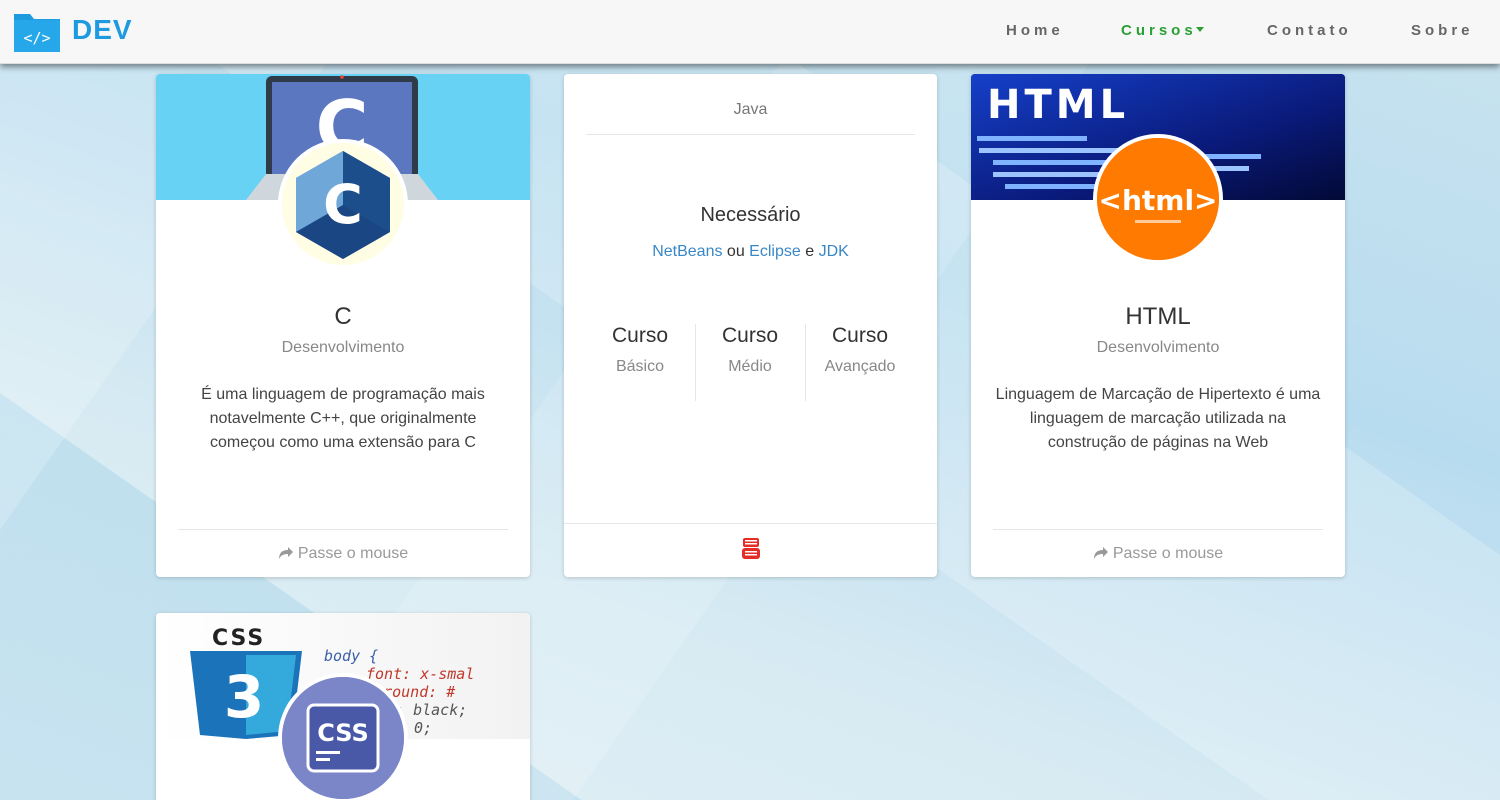 This screenshot has width=1500, height=800. I want to click on jdk-link: JDK, so click(834, 251).